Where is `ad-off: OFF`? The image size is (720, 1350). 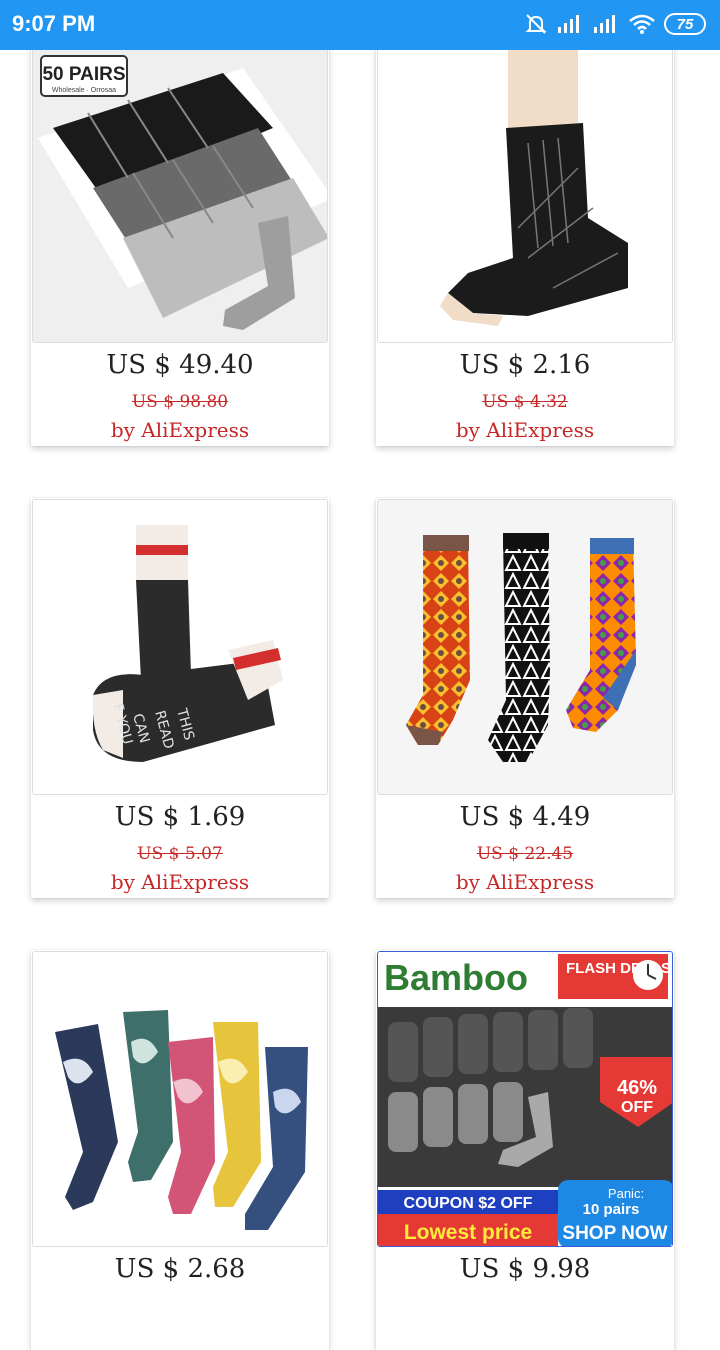 ad-off: OFF is located at coordinates (637, 1107).